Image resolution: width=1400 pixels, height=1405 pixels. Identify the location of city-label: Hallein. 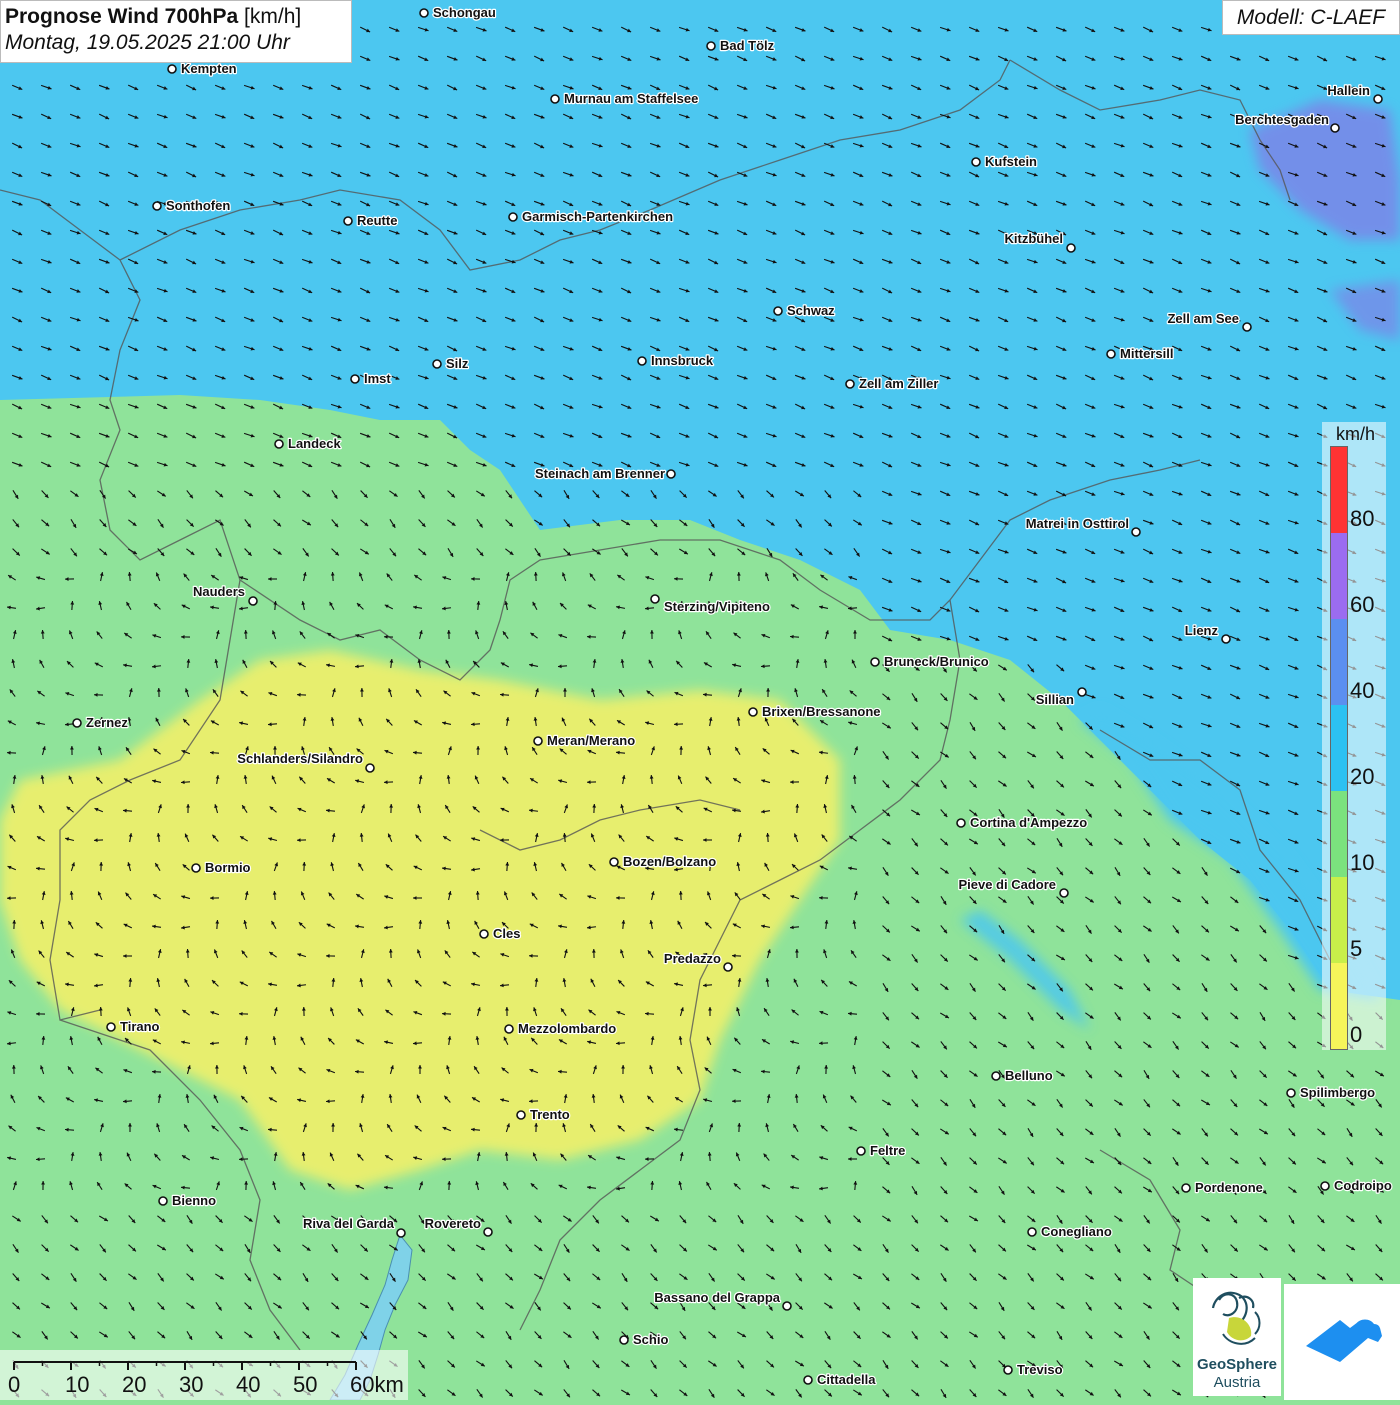
(1348, 90).